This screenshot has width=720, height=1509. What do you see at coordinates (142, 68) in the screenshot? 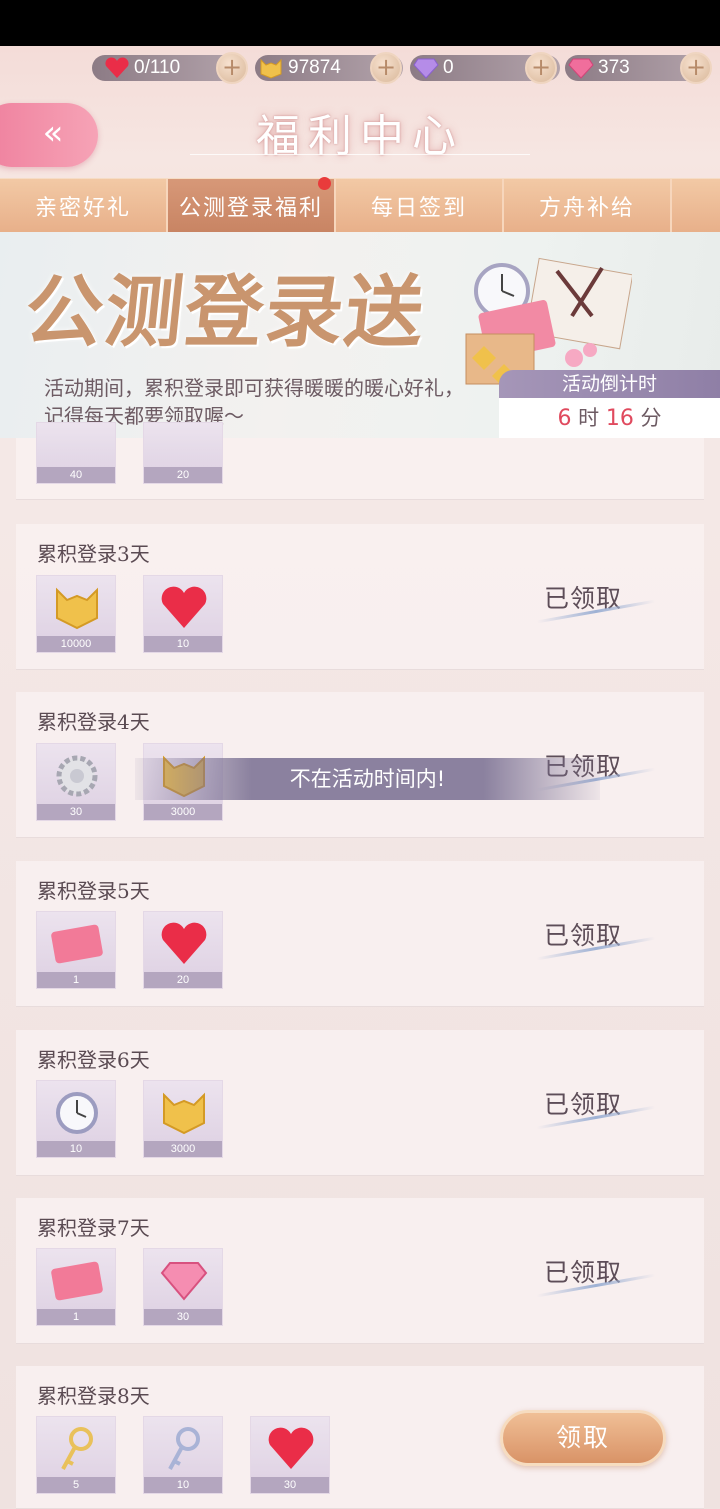
I see `stamina-display: 0/110` at bounding box center [142, 68].